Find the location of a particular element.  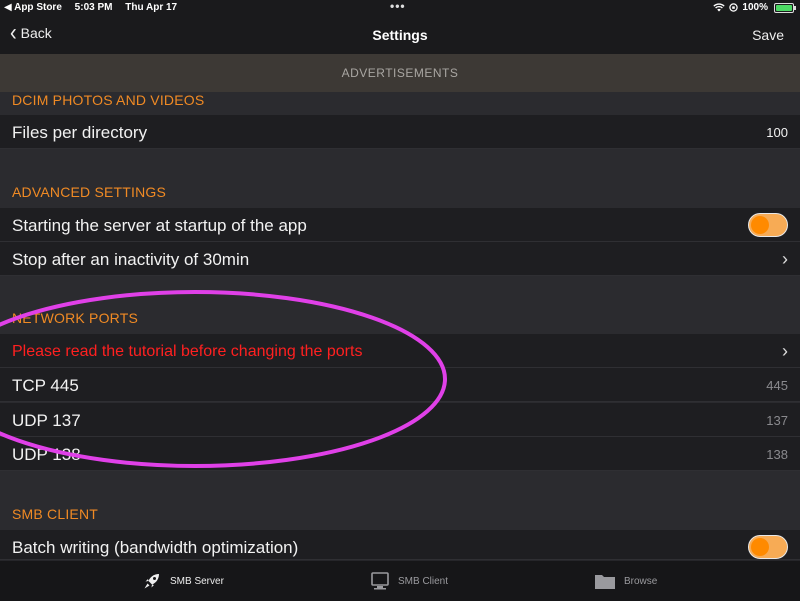

batch-writing-row: Batch writing (bandwidth optimization) is located at coordinates (400, 545).